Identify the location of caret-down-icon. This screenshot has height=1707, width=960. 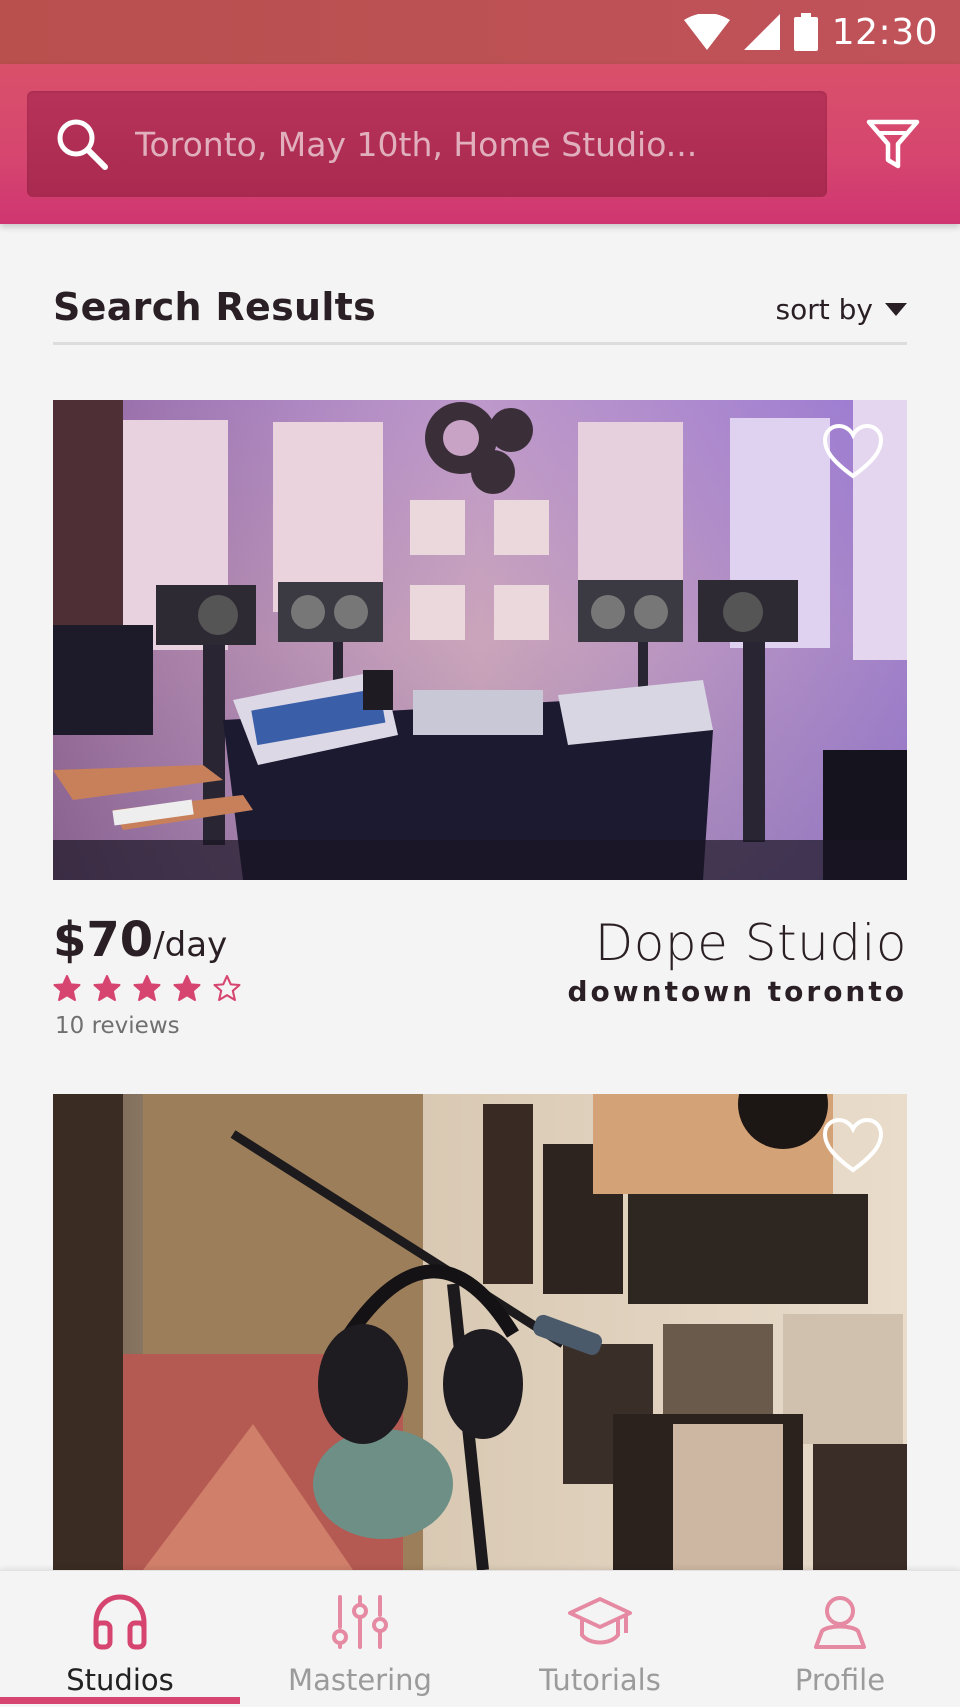
(896, 309).